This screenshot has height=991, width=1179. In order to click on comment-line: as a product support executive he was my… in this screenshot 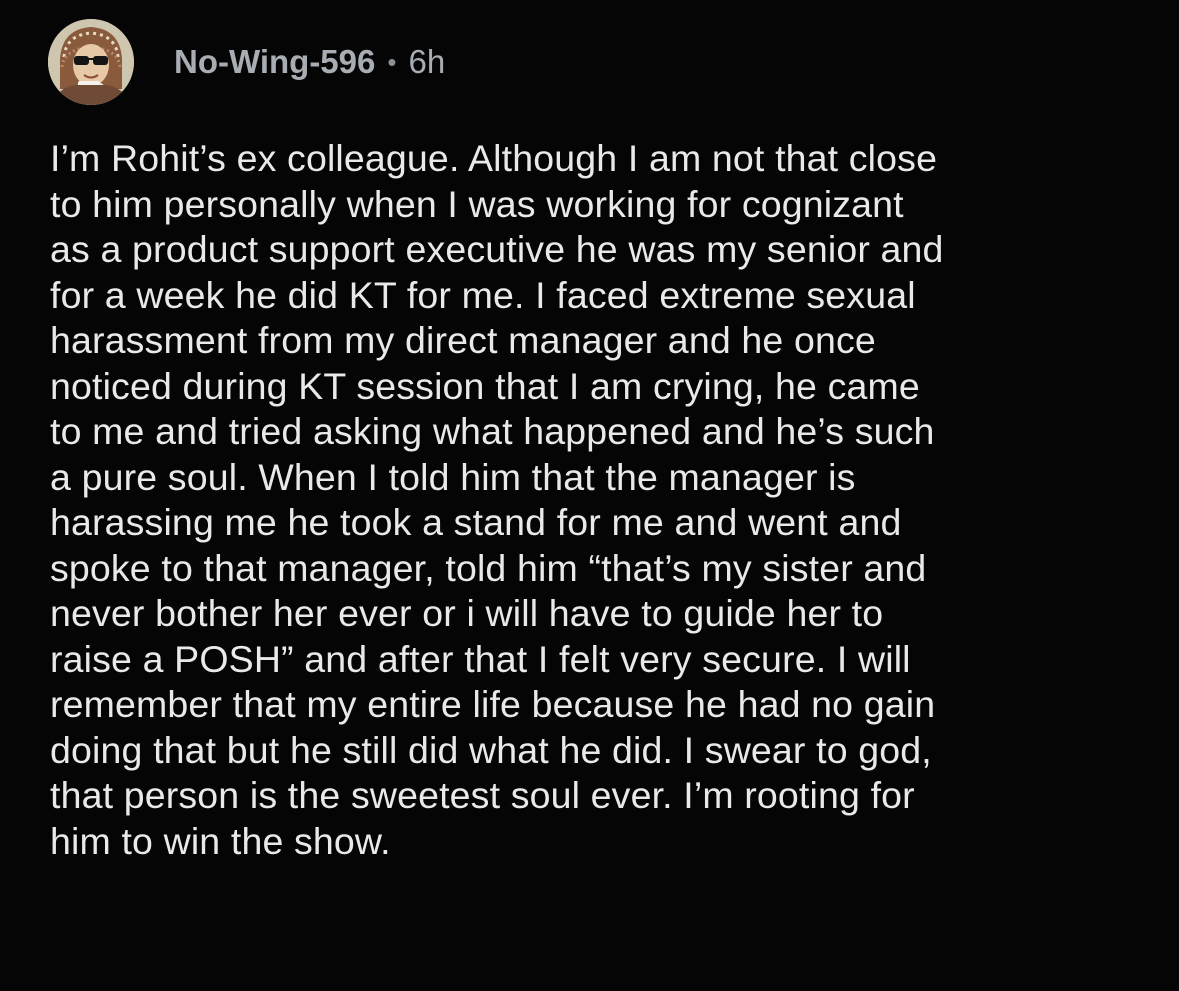, I will do `click(497, 249)`.